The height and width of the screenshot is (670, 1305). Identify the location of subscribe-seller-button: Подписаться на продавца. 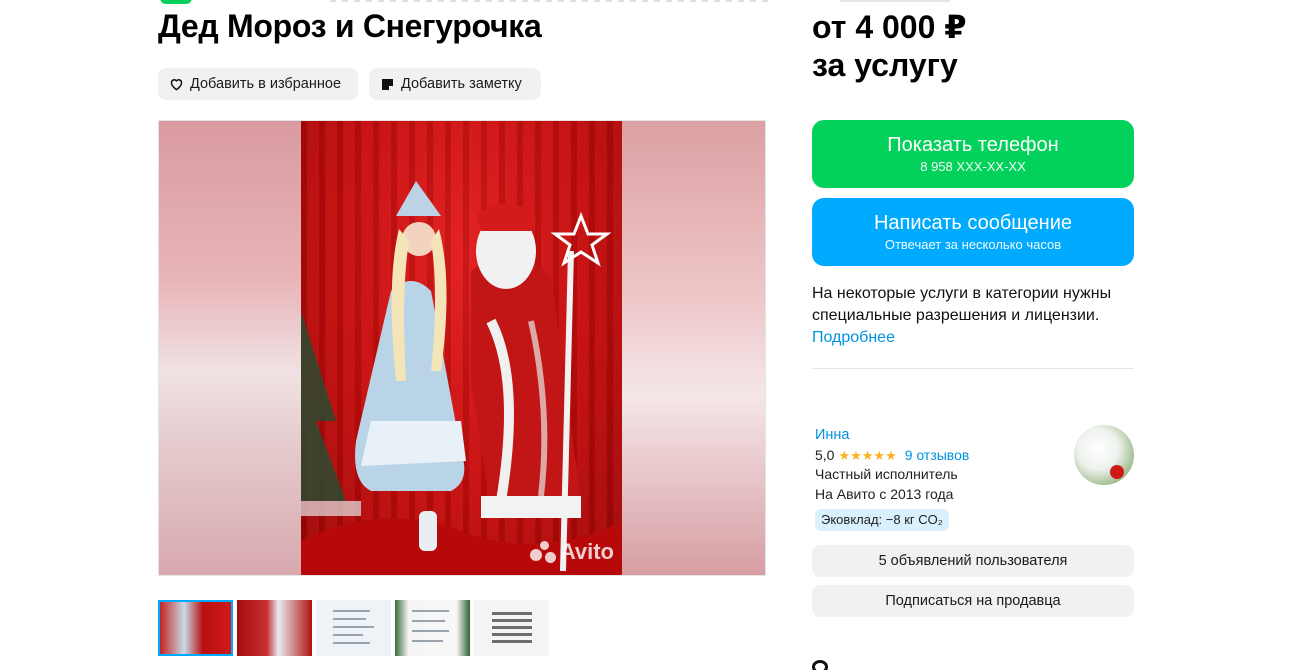
(973, 601).